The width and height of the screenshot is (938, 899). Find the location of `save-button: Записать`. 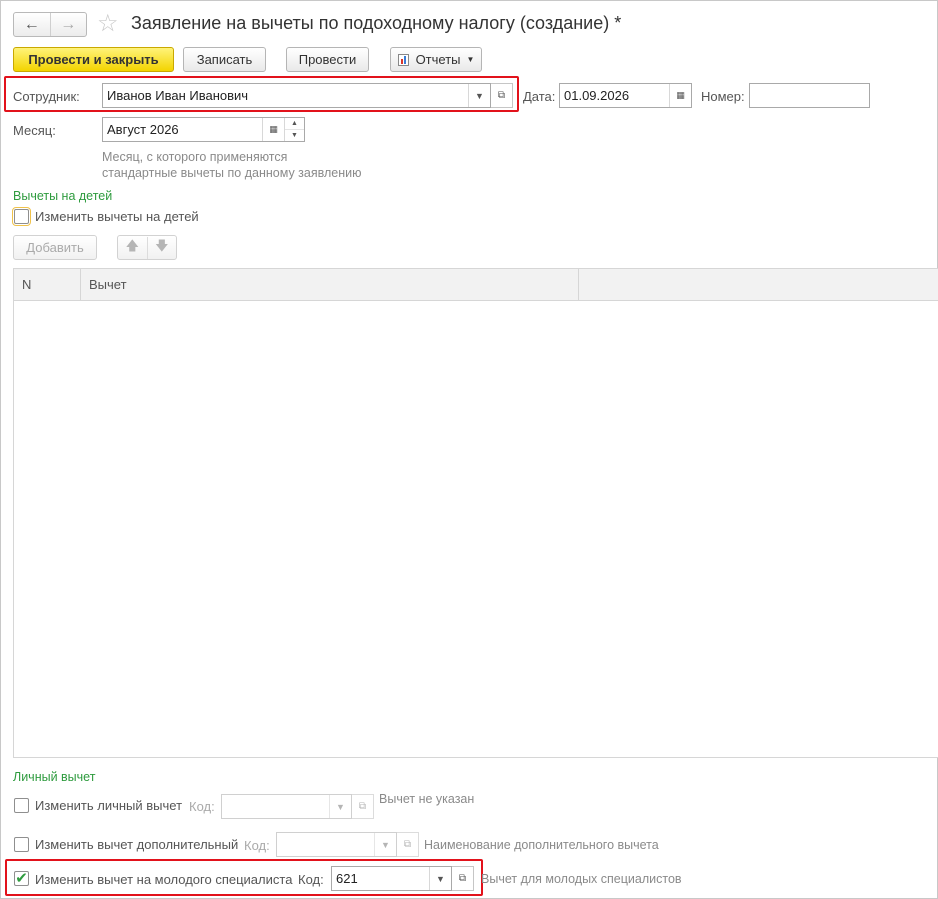

save-button: Записать is located at coordinates (224, 59).